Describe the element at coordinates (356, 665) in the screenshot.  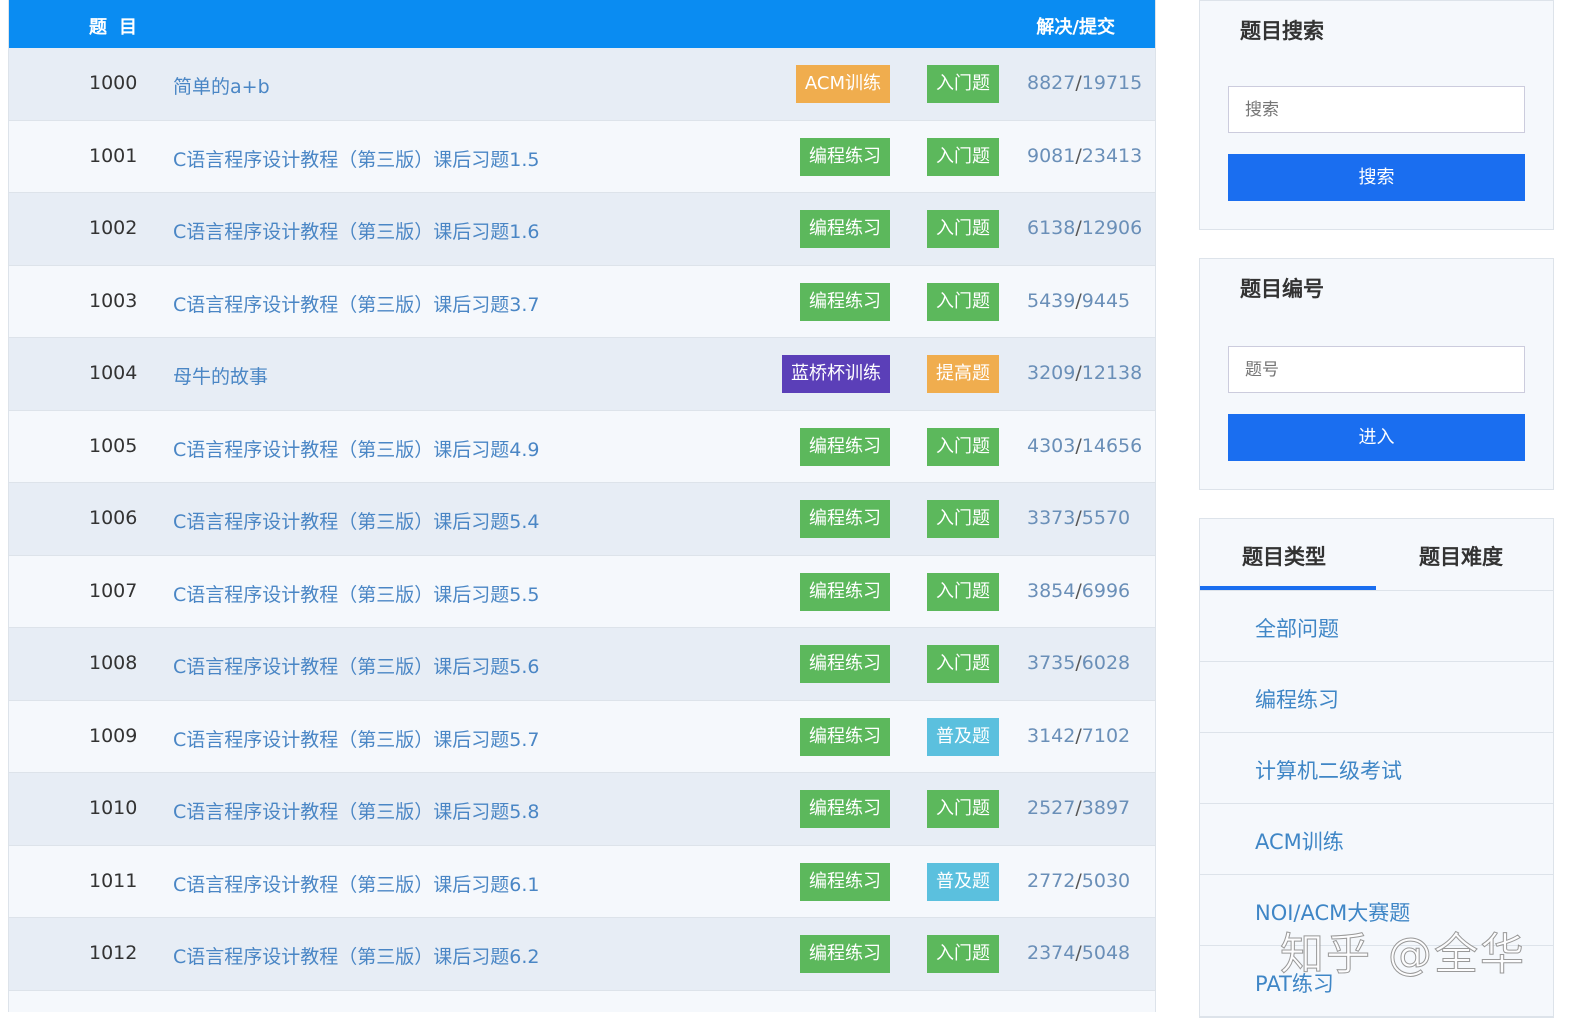
I see `problem-title-link: C语言程序设计教程（第三版）课后习题5.6` at that location.